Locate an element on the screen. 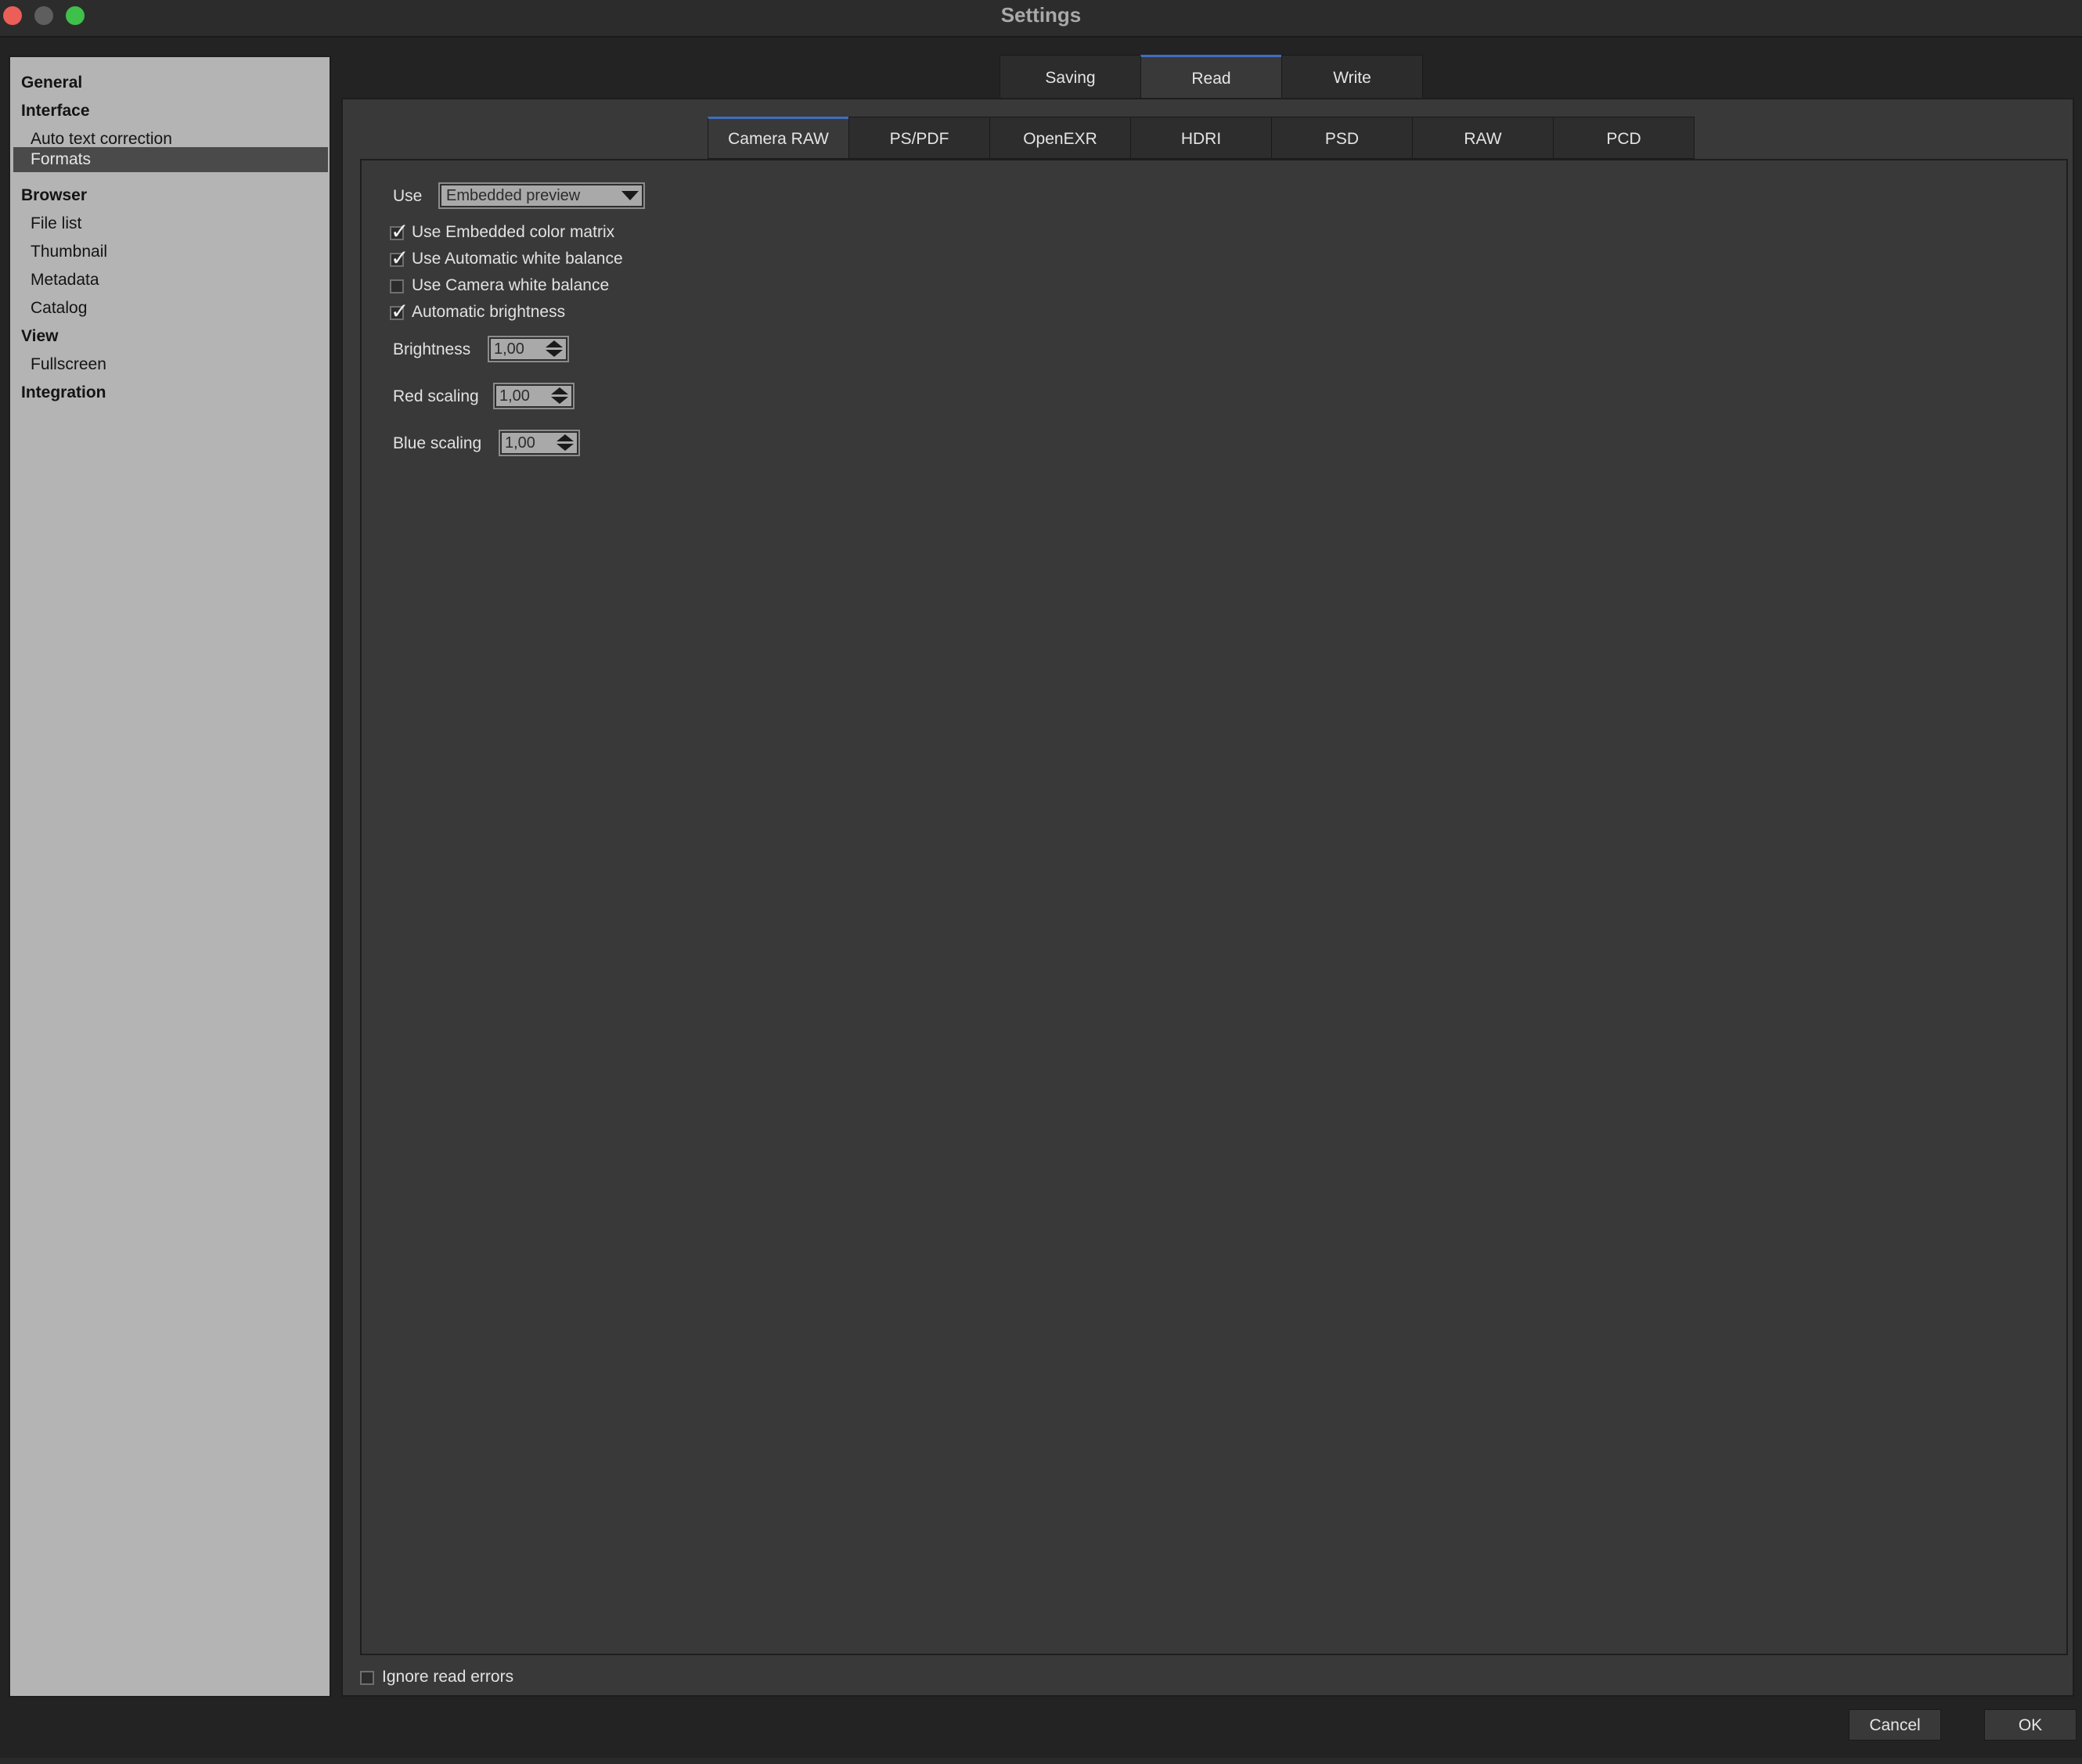 This screenshot has width=2082, height=1764. embedded-color-matrix-label: Use Embedded color matrix is located at coordinates (513, 232).